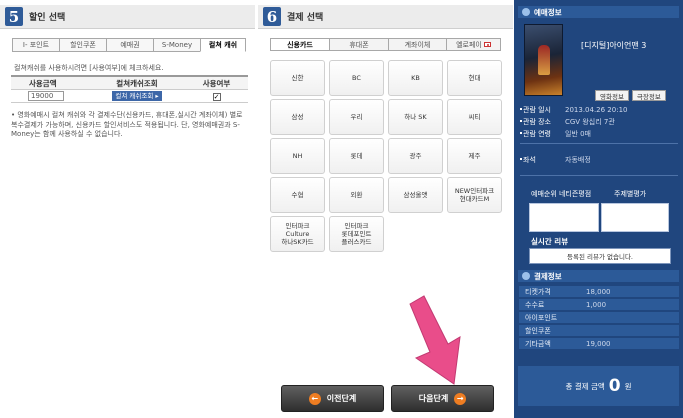 The image size is (683, 418). I want to click on tab-coupon: 할인쿠폰, so click(82, 45).